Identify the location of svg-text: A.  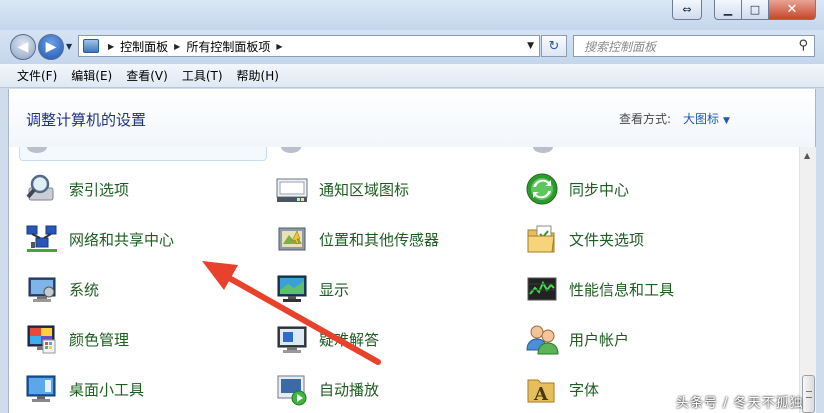
(541, 394).